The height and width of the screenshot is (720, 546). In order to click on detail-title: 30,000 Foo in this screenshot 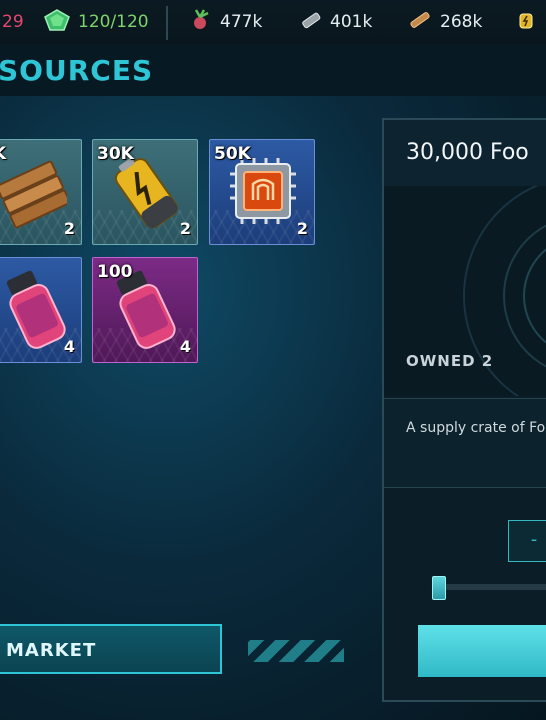, I will do `click(467, 152)`.